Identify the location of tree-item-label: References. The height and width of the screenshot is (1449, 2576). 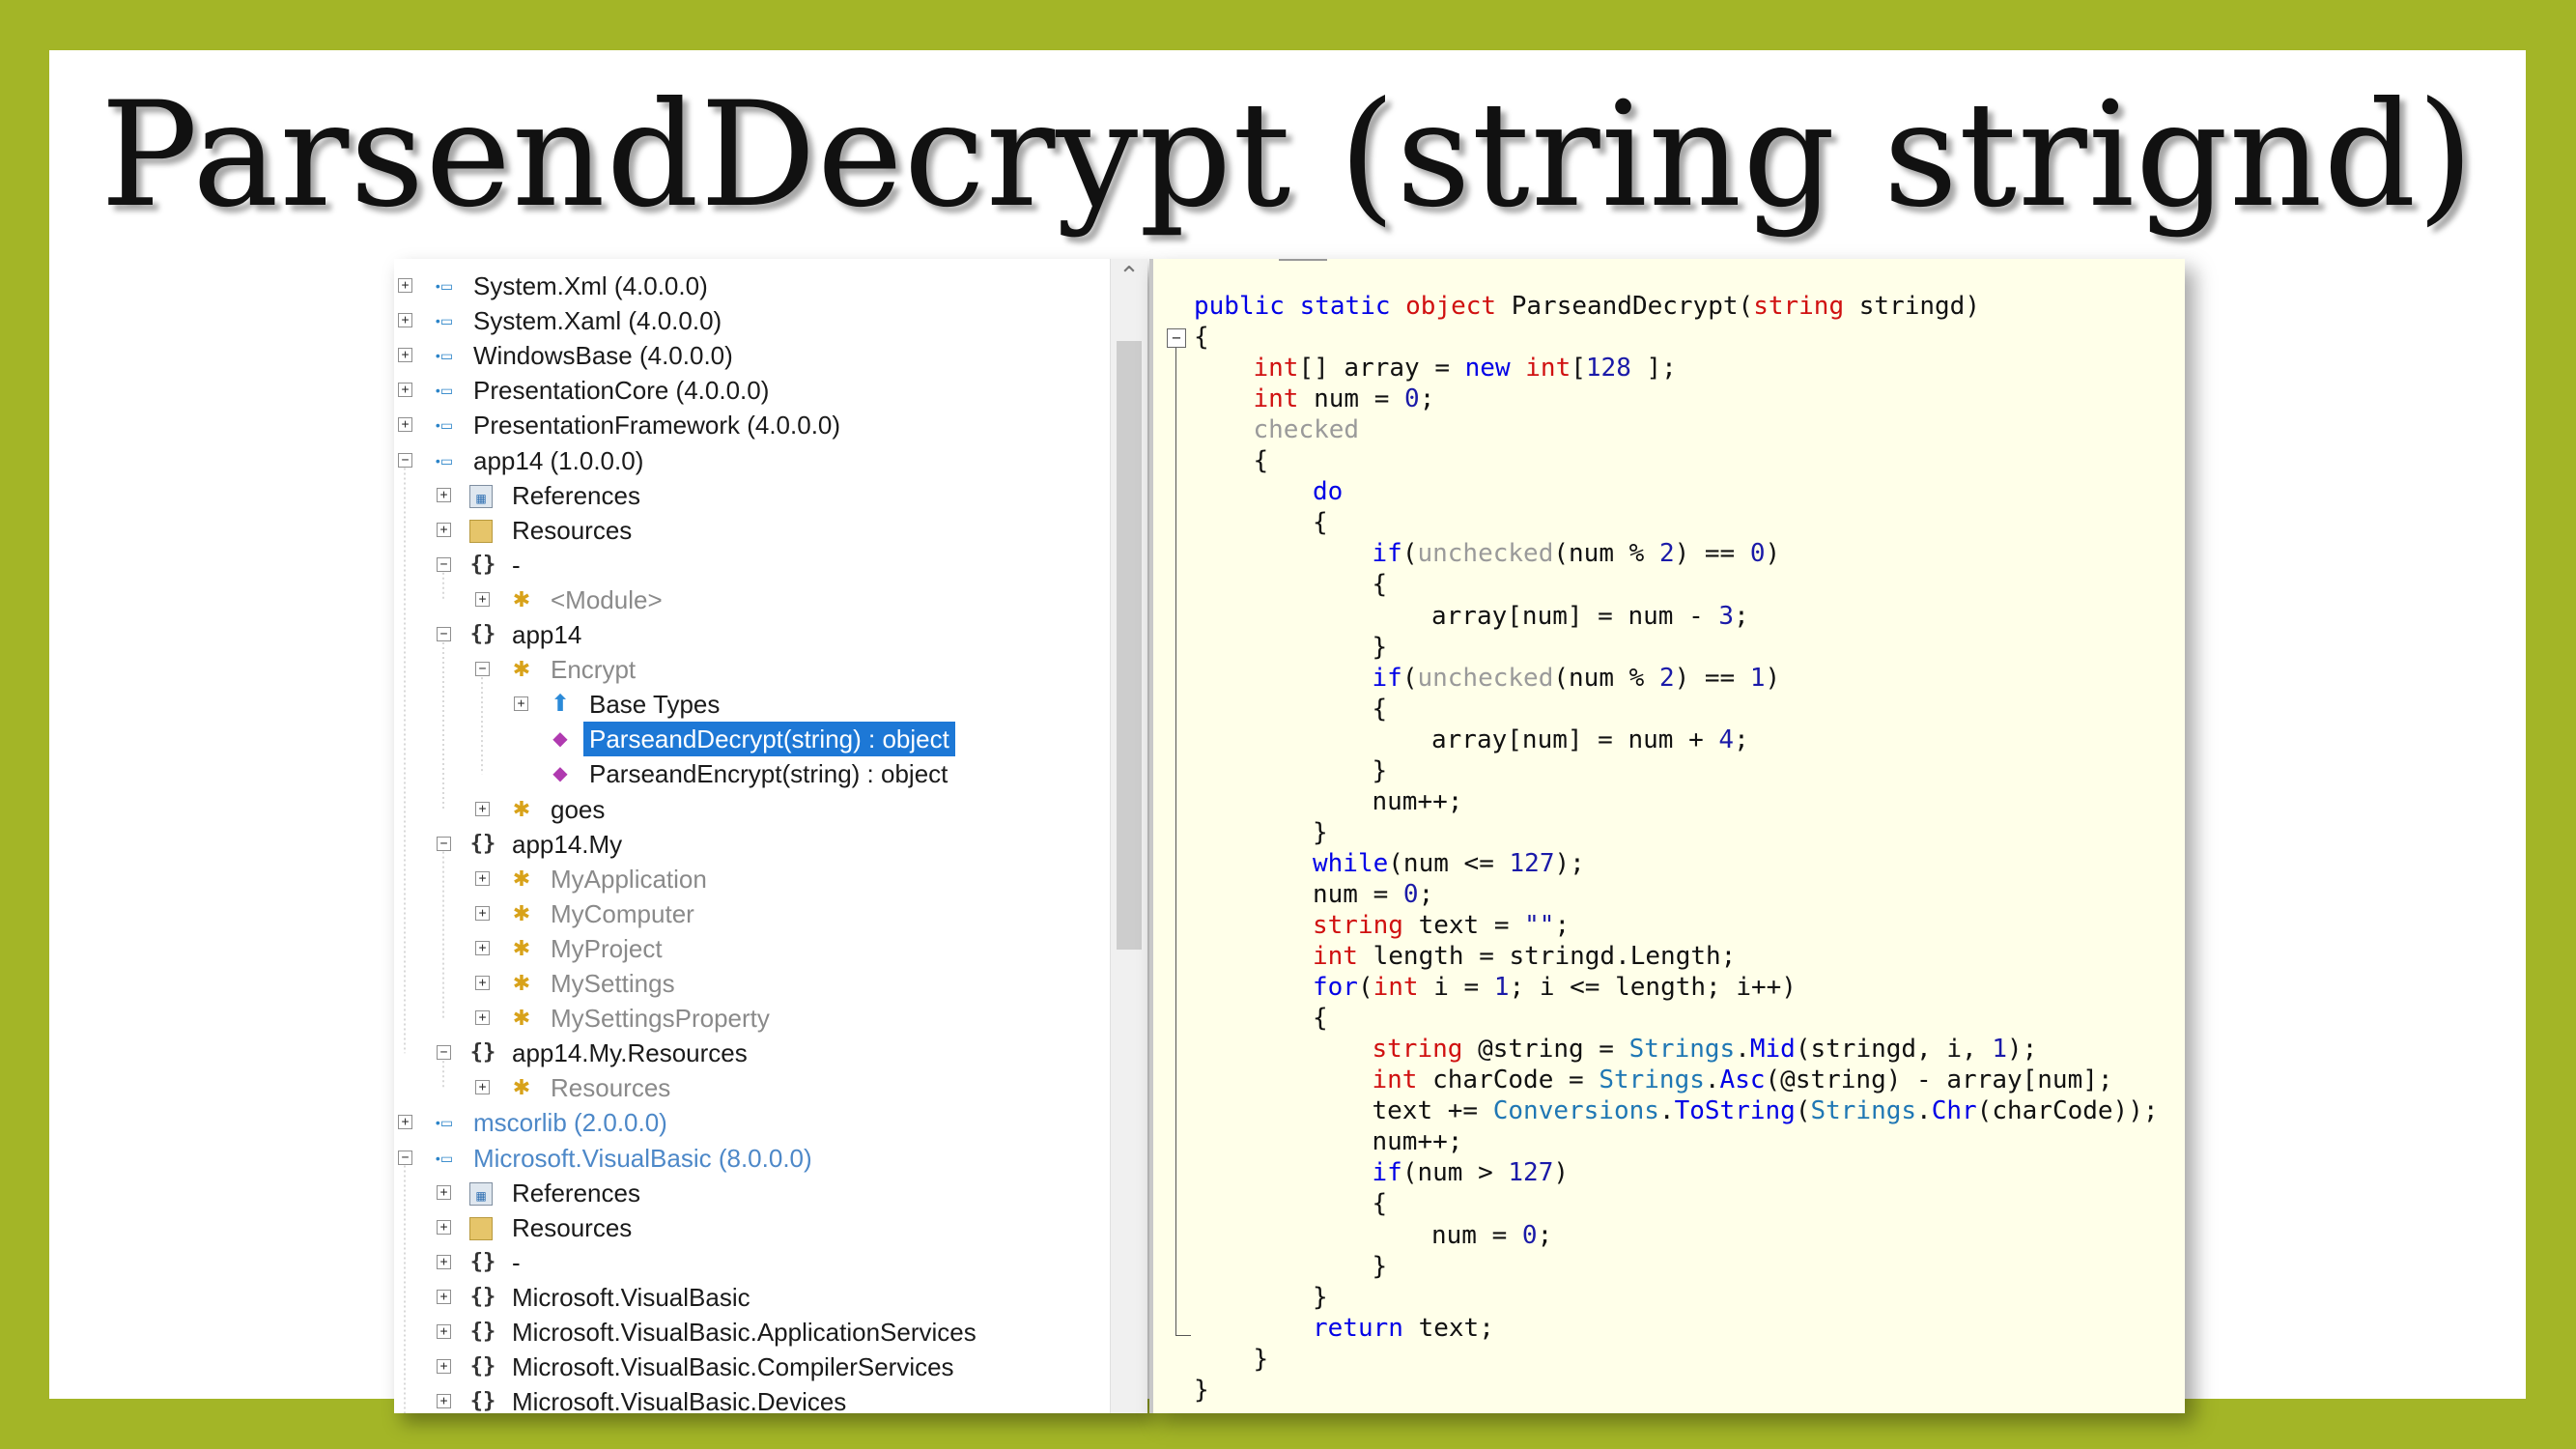
(576, 495).